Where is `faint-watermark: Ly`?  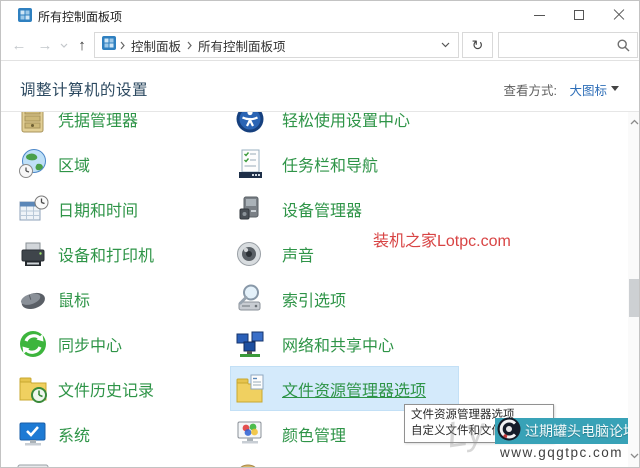 faint-watermark: Ly is located at coordinates (465, 432).